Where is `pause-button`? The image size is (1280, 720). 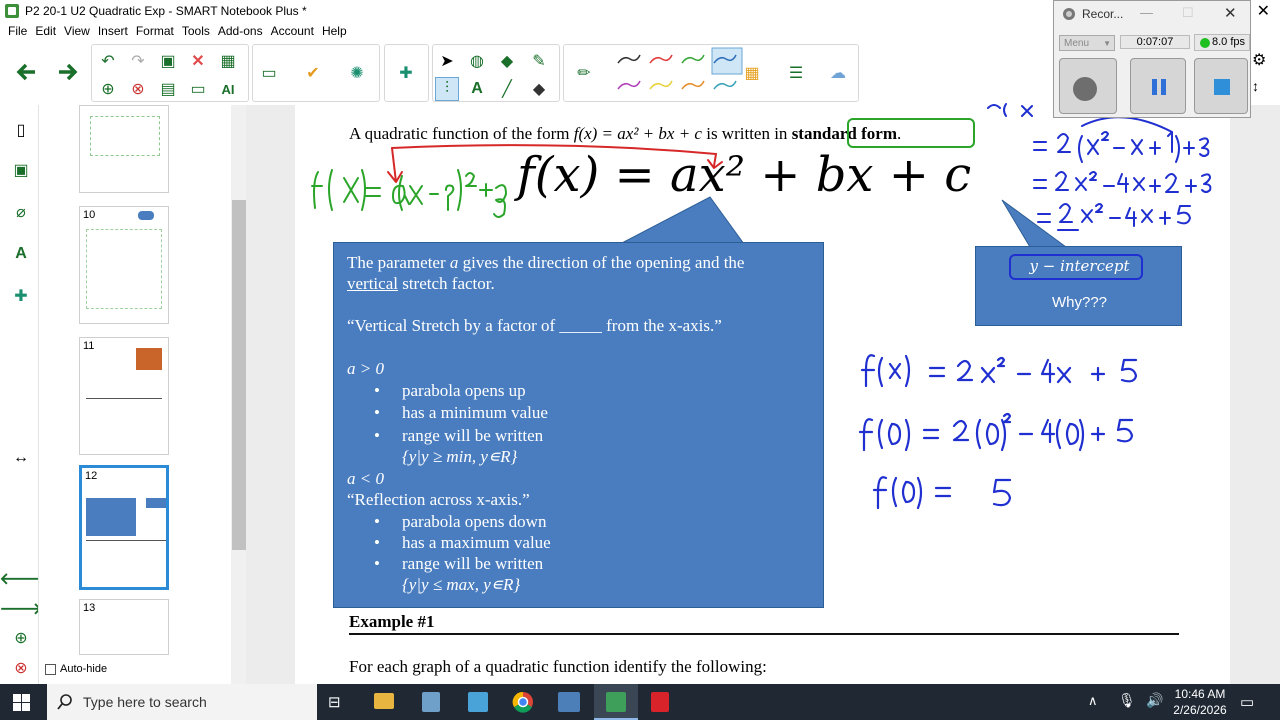
pause-button is located at coordinates (1158, 86).